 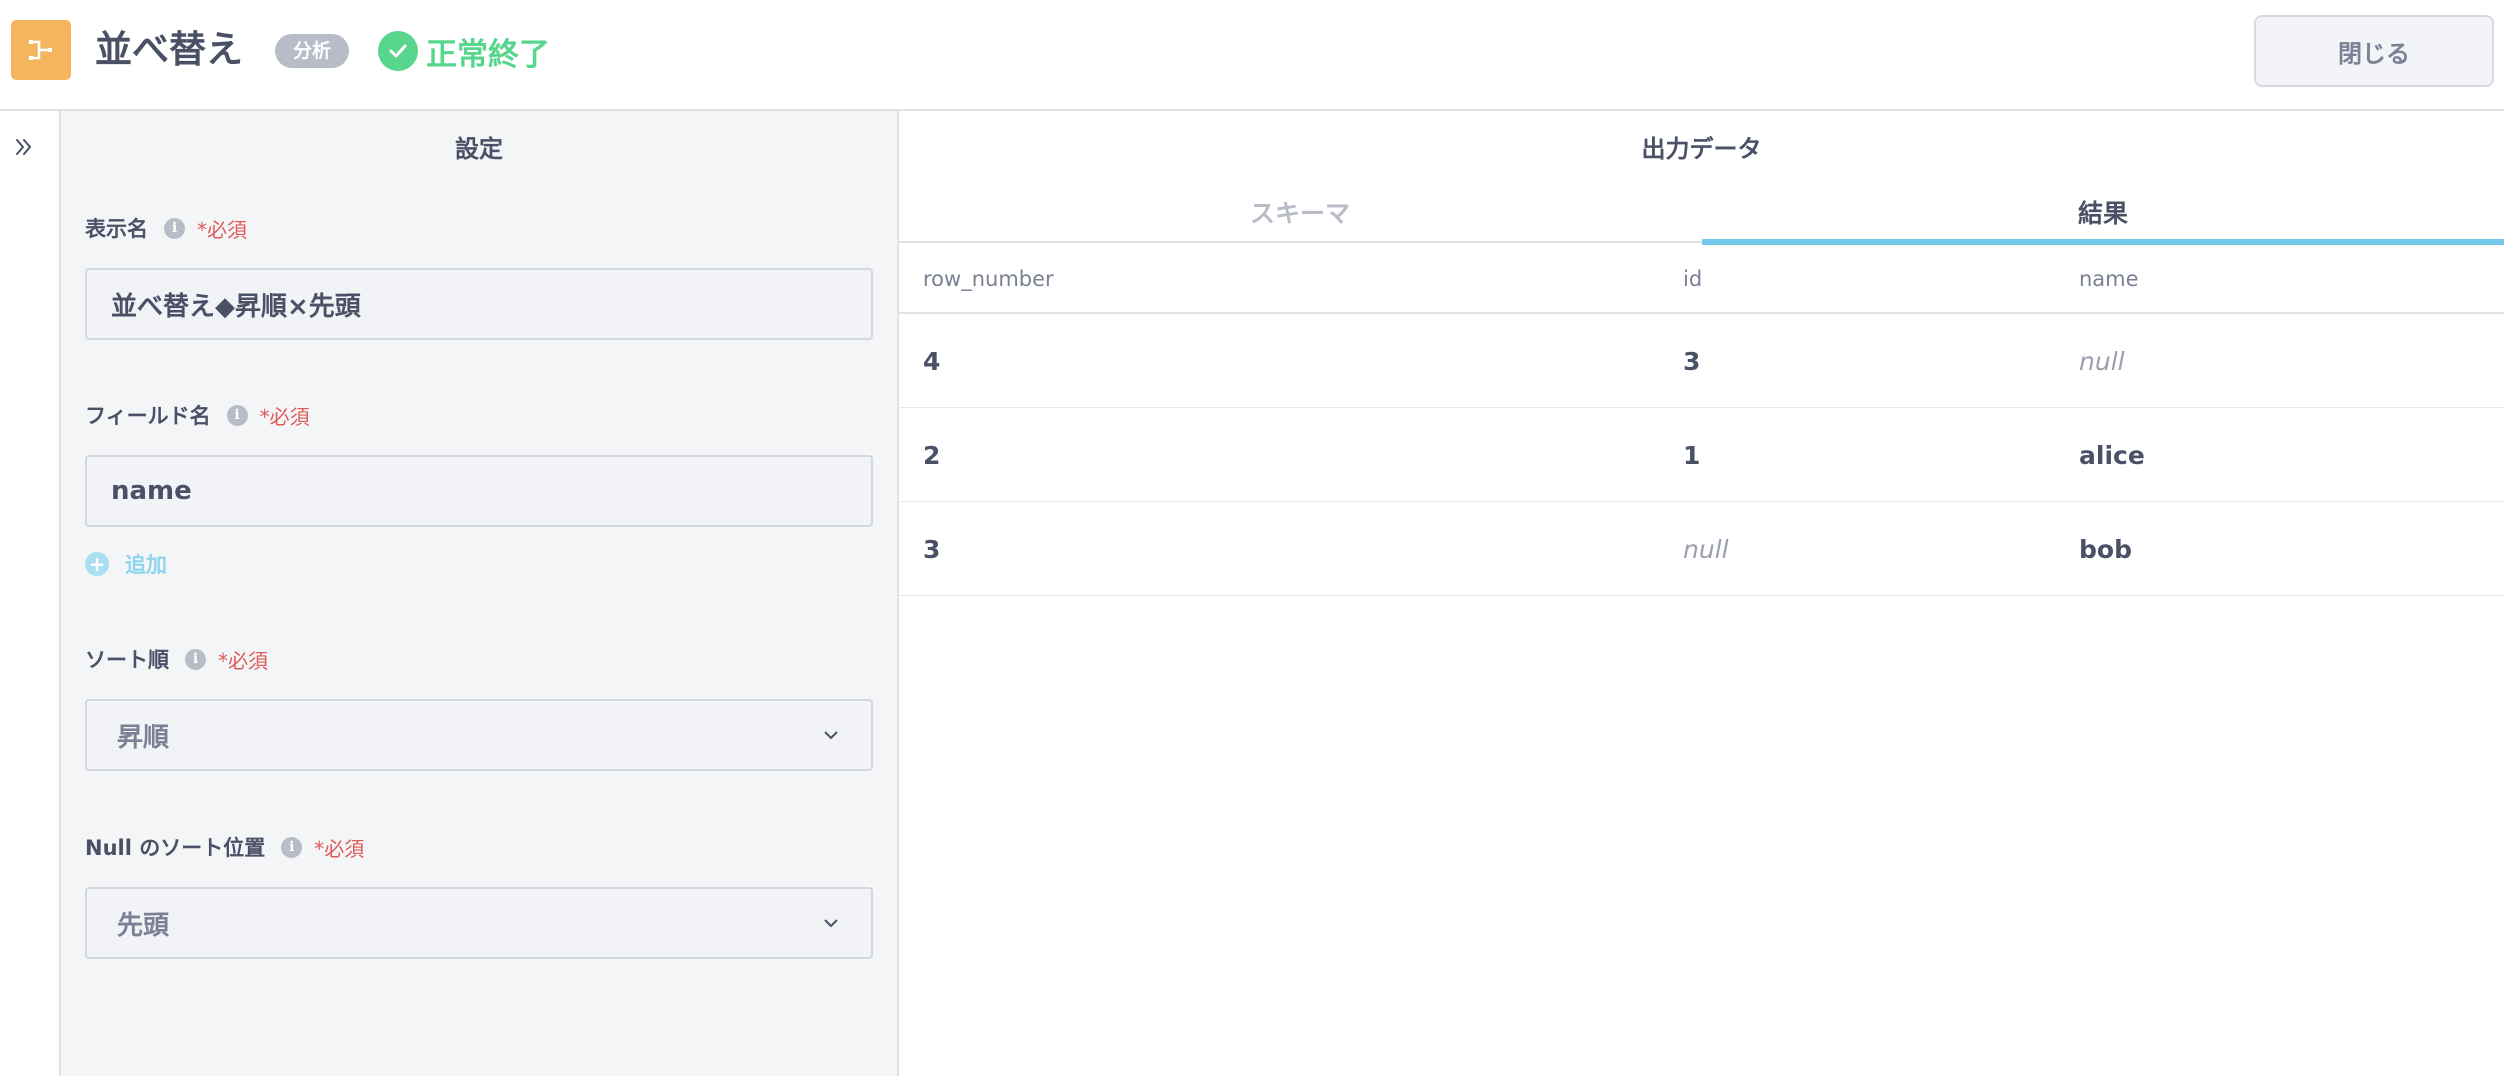 I want to click on table-cell: bob, so click(x=2105, y=549).